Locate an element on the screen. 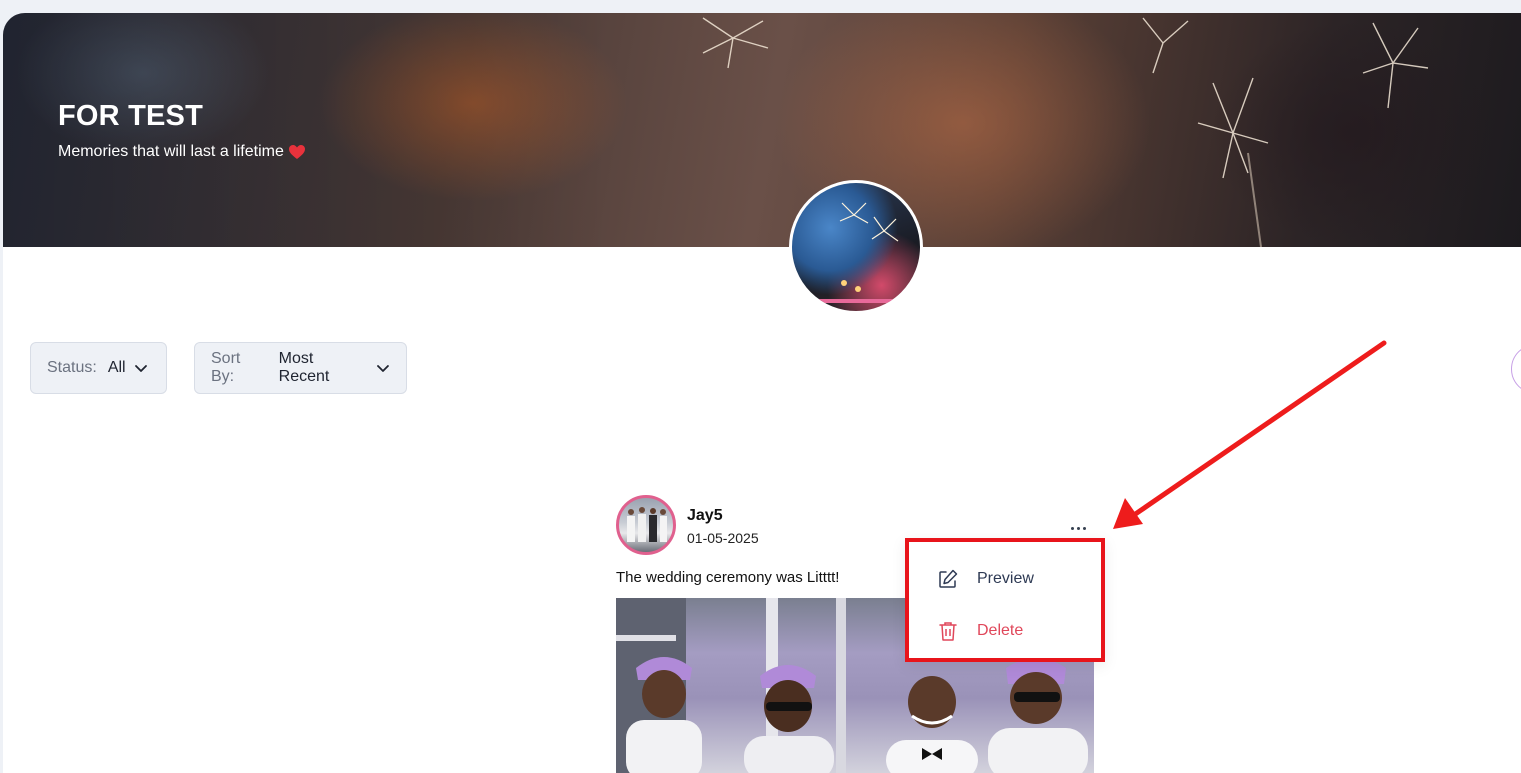 The image size is (1521, 773). album-subtitle-text: Memories that will last a lifetime is located at coordinates (171, 151).